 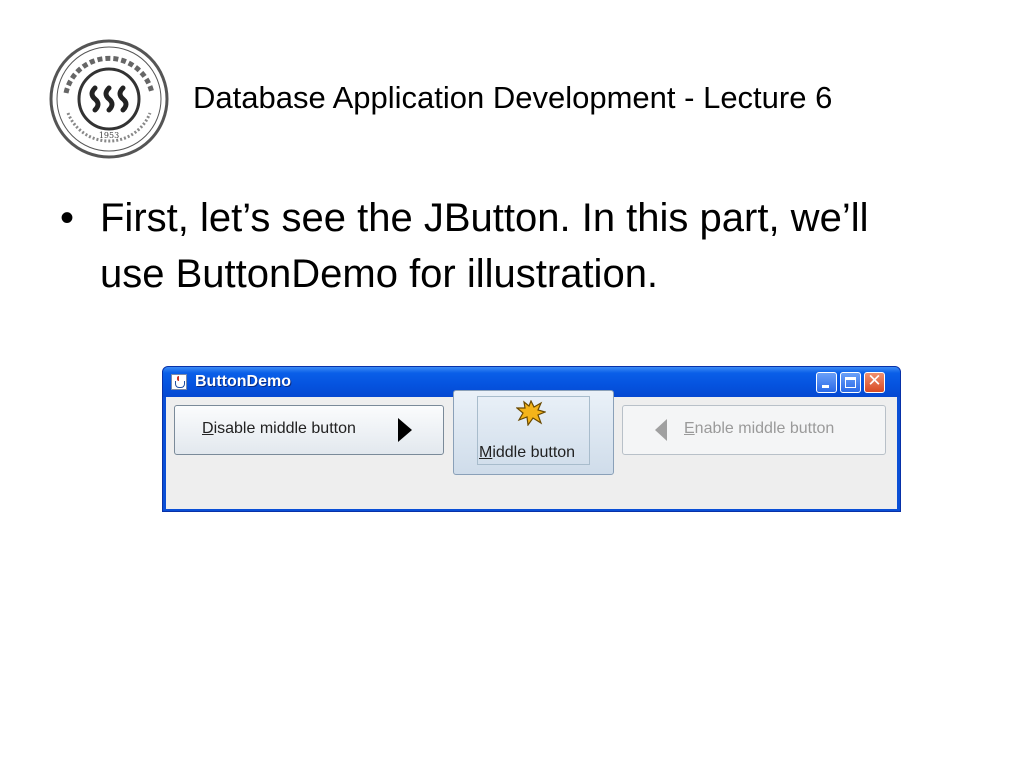 I want to click on enable-button-label: Enable middle button, so click(x=759, y=428).